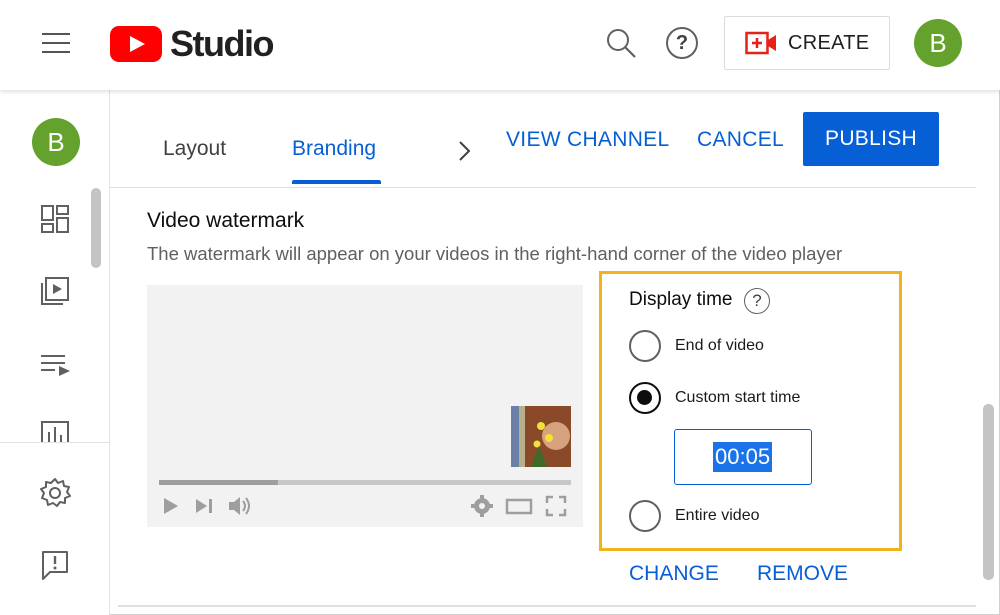  Describe the element at coordinates (240, 506) in the screenshot. I see `volume-icon` at that location.